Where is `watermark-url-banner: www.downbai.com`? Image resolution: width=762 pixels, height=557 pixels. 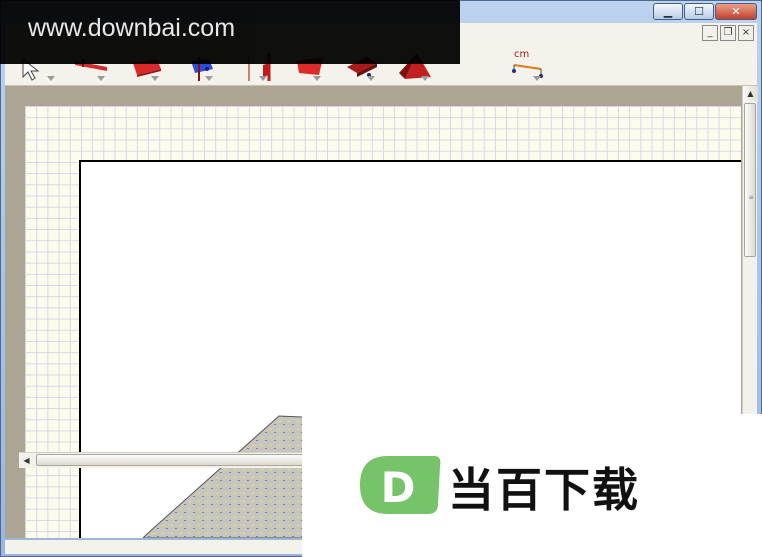
watermark-url-banner: www.downbai.com is located at coordinates (230, 32).